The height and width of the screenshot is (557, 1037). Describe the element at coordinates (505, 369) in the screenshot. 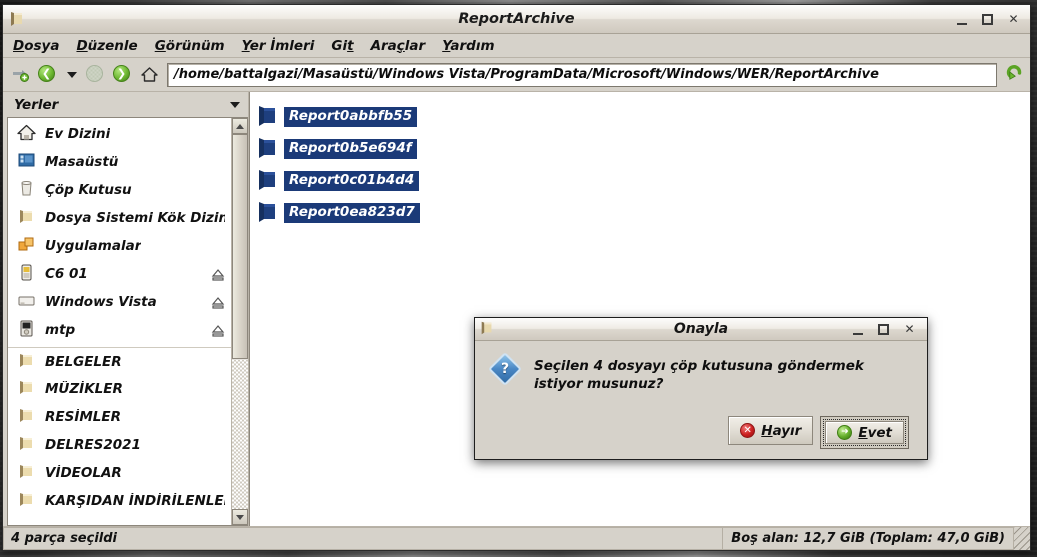

I see `question-icon: ?` at that location.